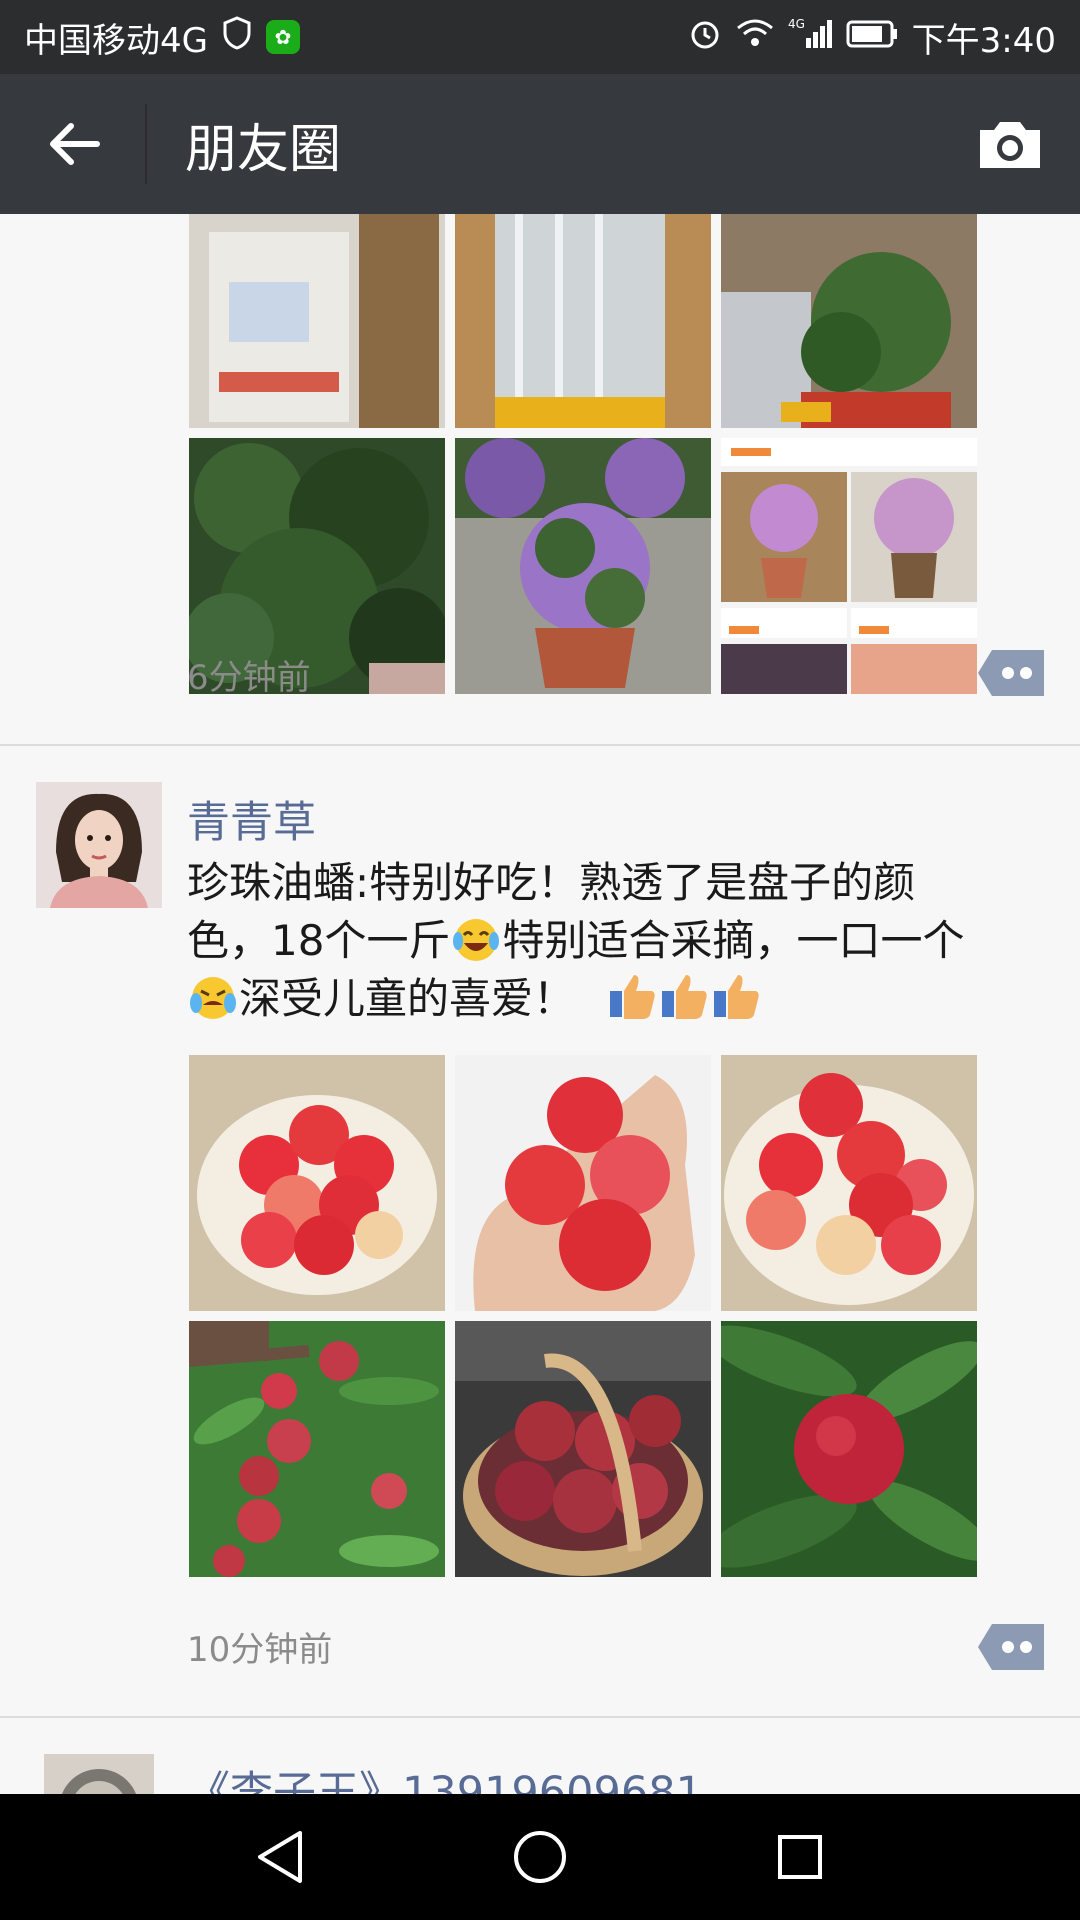 The width and height of the screenshot is (1080, 1920). I want to click on vpn-shield-icon, so click(237, 37).